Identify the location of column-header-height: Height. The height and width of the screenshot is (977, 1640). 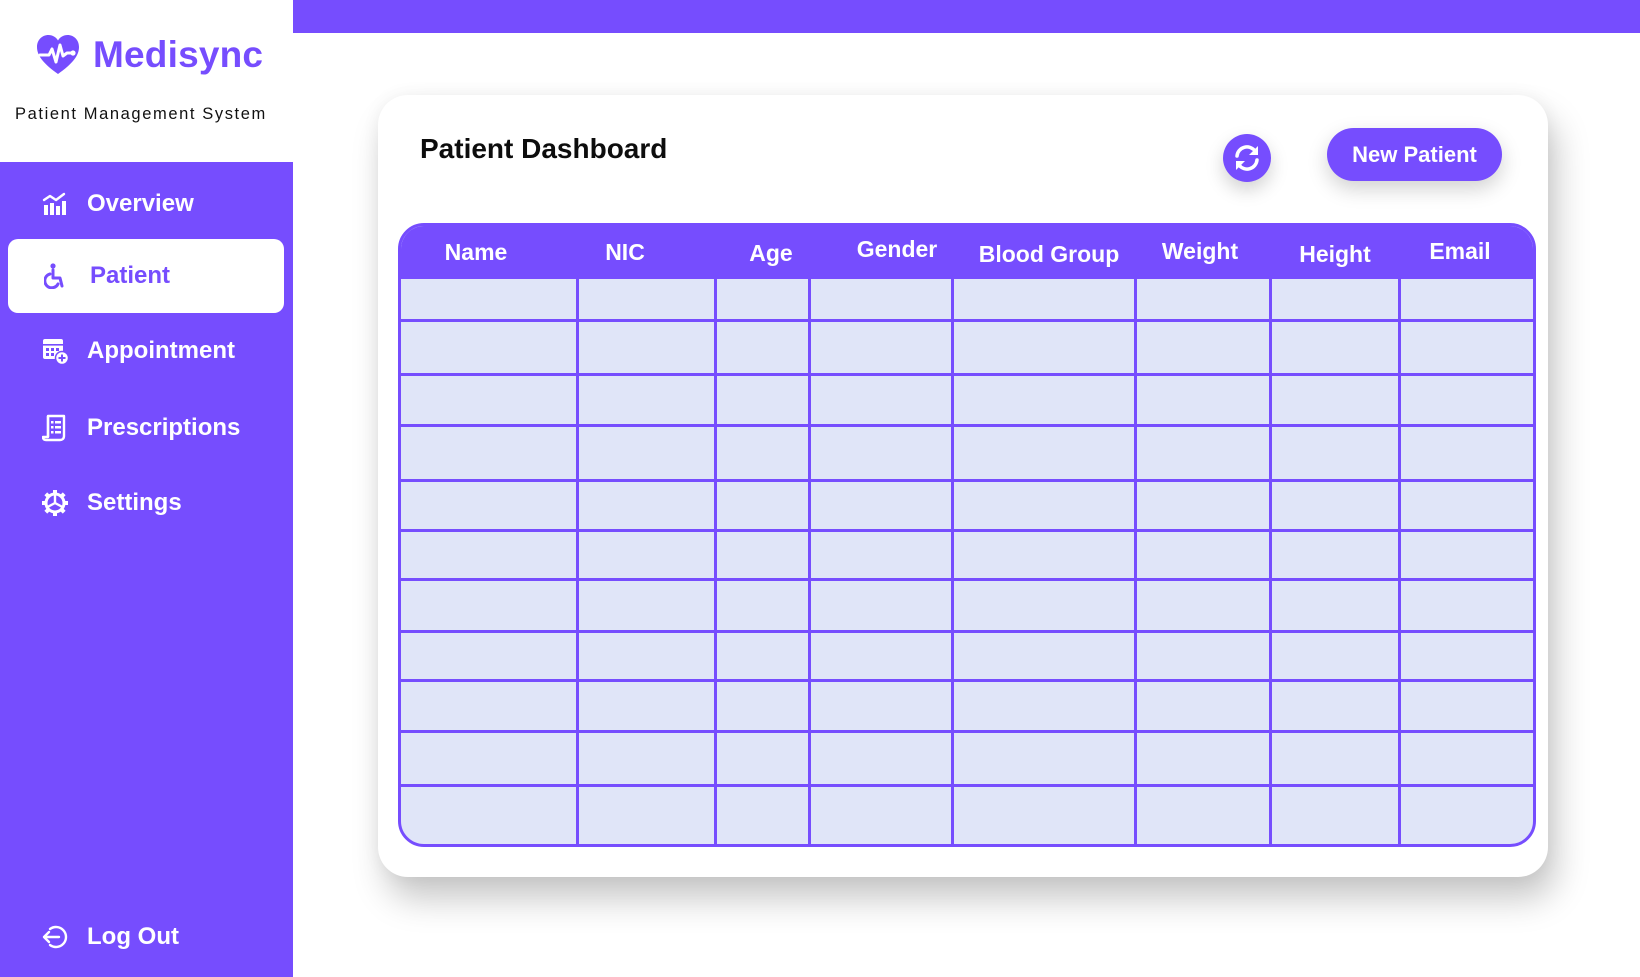
(1335, 254).